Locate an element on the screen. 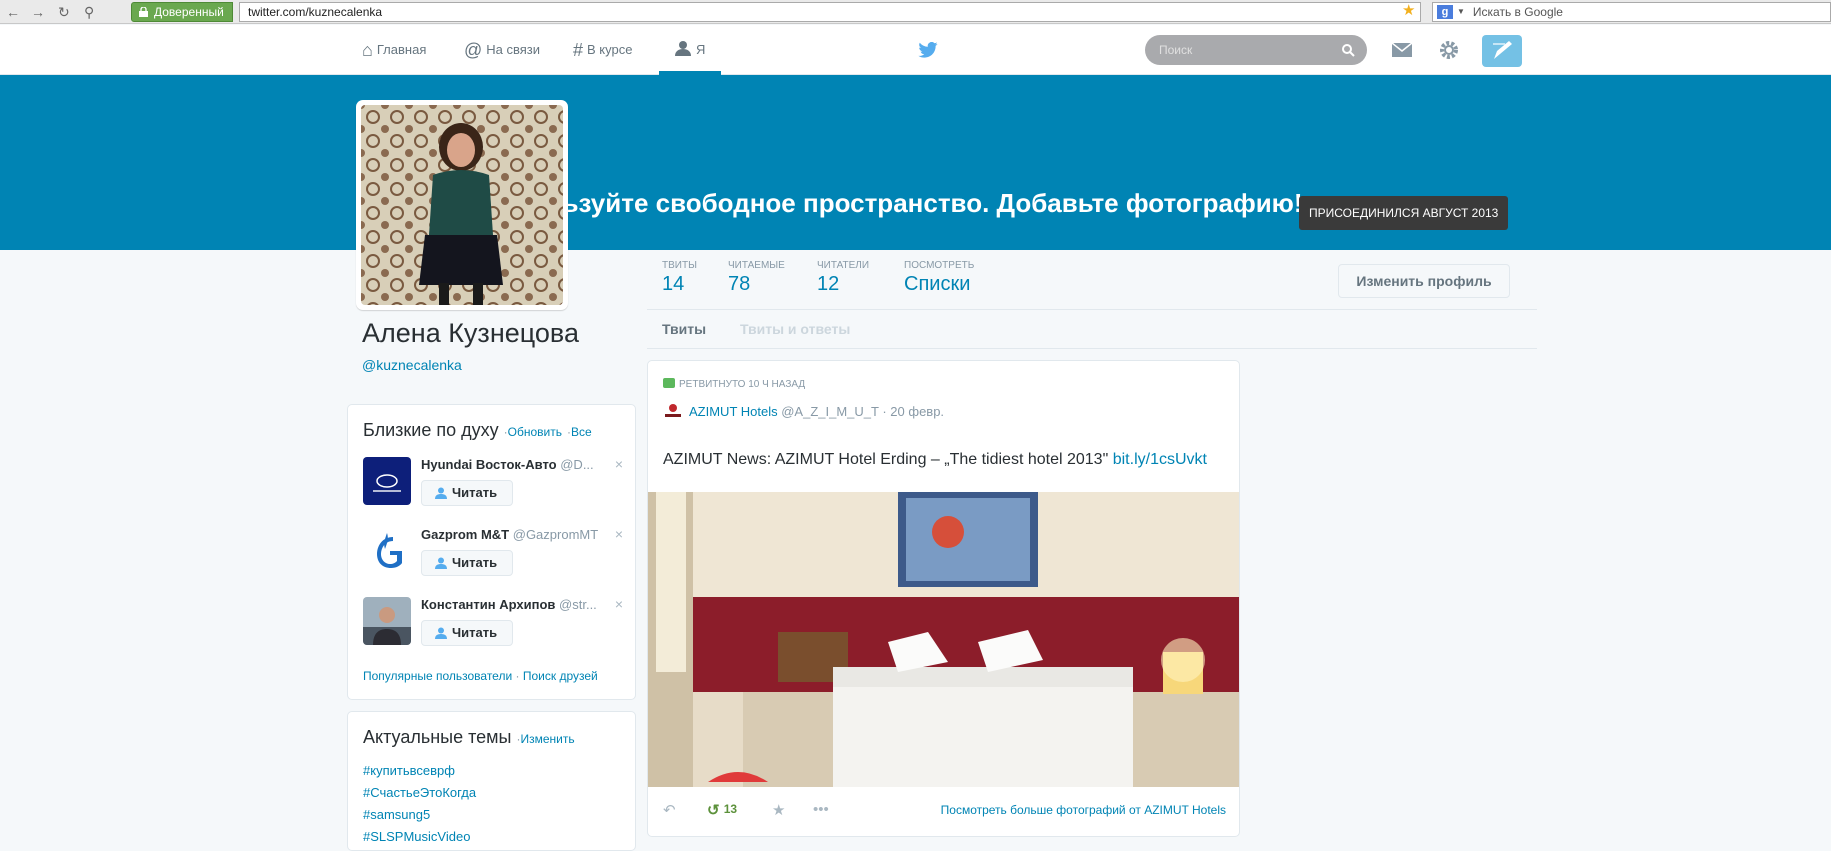  tweet-author-handle: @A_Z_I_M_U_T is located at coordinates (830, 411).